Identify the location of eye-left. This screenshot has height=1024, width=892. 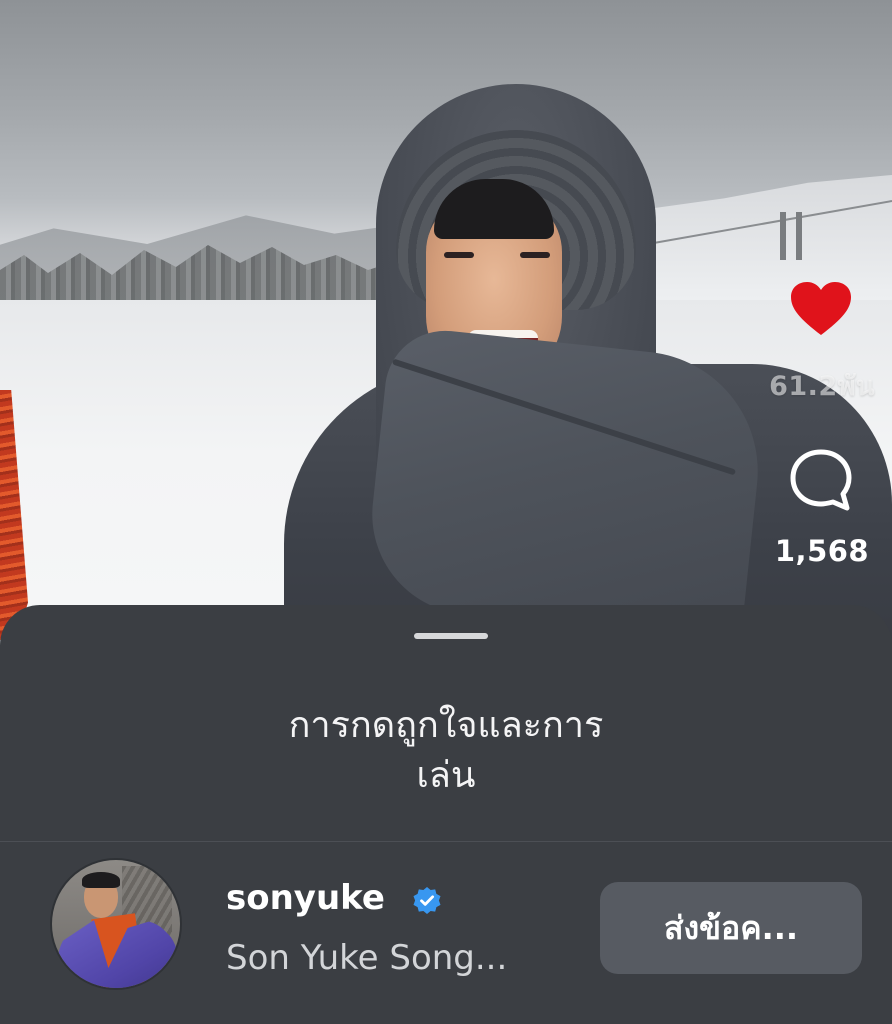
(459, 255).